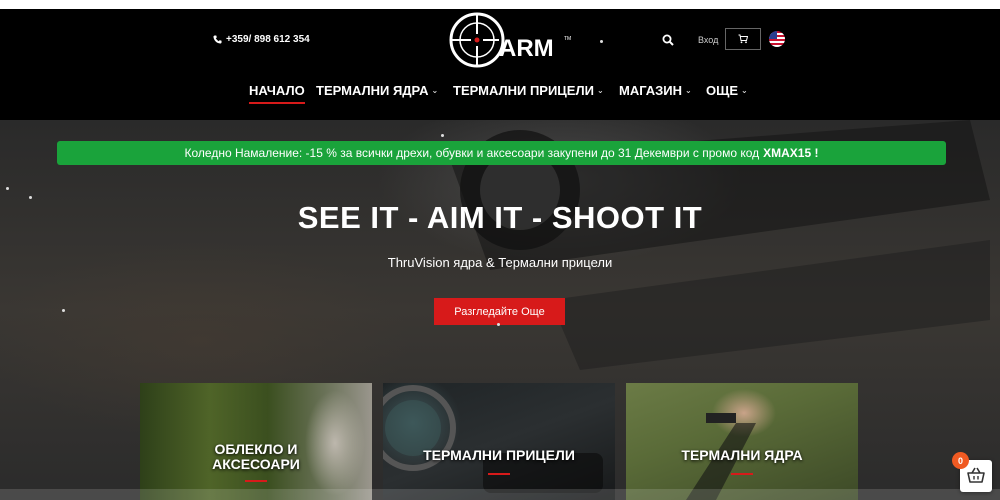 Image resolution: width=1000 pixels, height=500 pixels. I want to click on header-cart-button, so click(743, 39).